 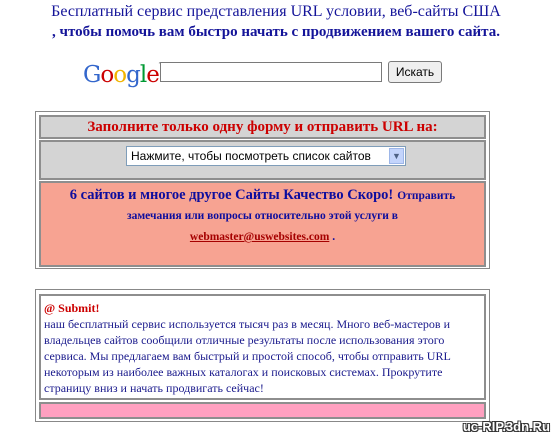 I want to click on dropdown-selected-text: Нажмите, чтобы посмотреть список сайтов, so click(x=251, y=156).